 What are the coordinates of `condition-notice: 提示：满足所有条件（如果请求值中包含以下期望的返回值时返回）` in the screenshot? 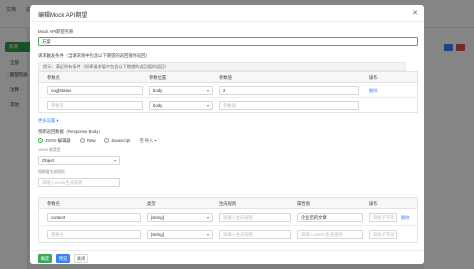 It's located at (222, 66).